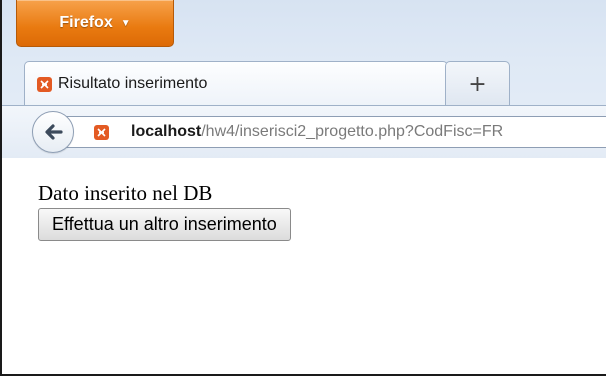 Image resolution: width=606 pixels, height=376 pixels. I want to click on status-message: Dato inserito nel DB, so click(125, 193).